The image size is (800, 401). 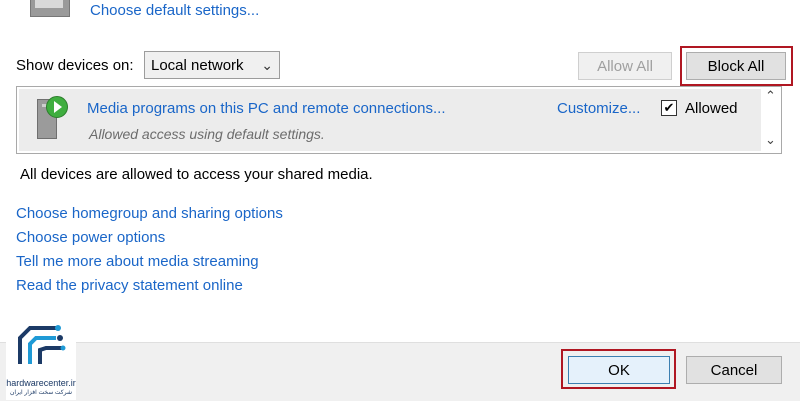 I want to click on play-icon, so click(x=57, y=107).